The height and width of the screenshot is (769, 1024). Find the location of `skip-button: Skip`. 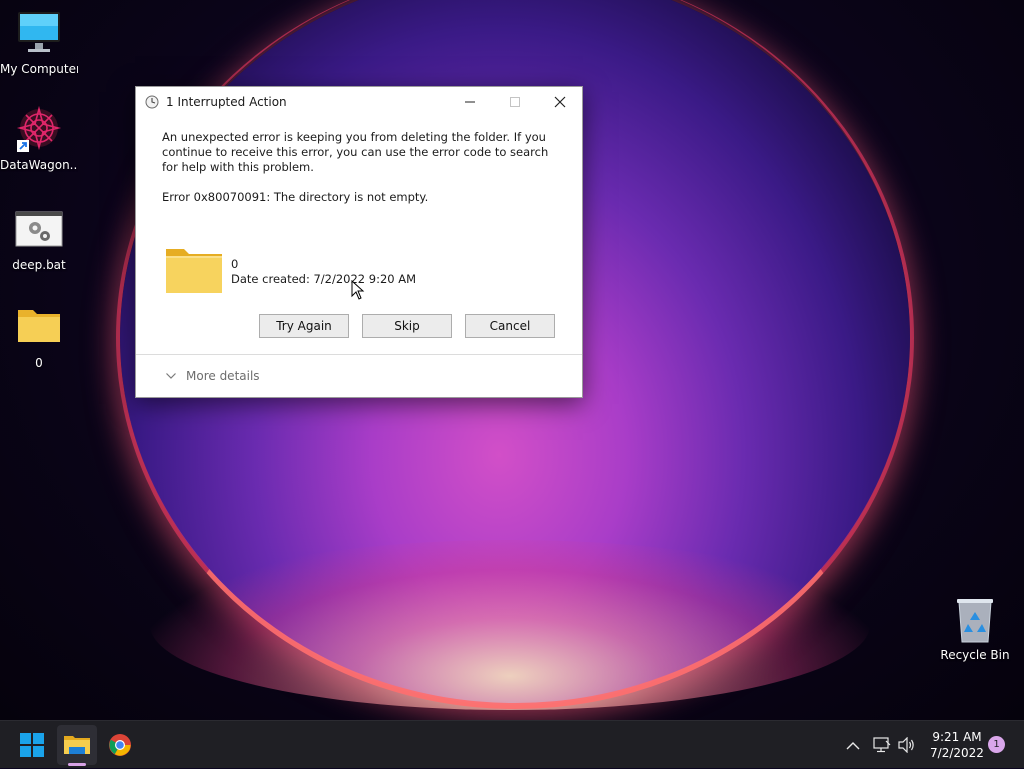

skip-button: Skip is located at coordinates (407, 326).